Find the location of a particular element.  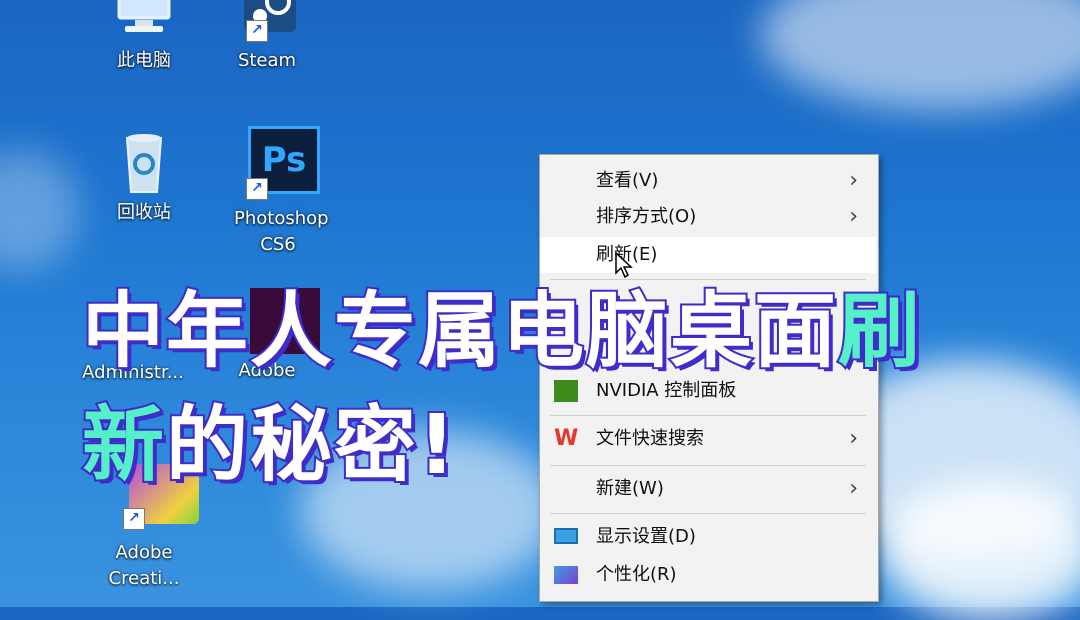

desktop-icon-photoshop: Ps ↗ Photoshop CS6 is located at coordinates (270, 191).